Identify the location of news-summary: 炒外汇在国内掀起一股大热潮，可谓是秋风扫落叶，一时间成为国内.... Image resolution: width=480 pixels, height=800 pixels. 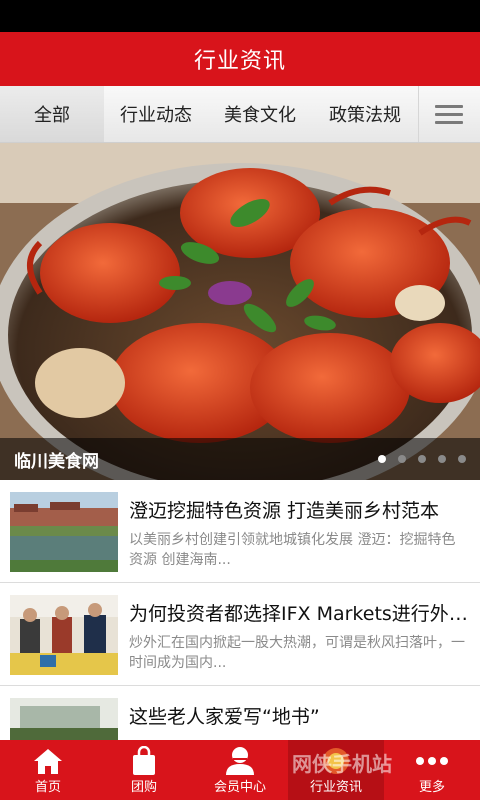
(297, 653).